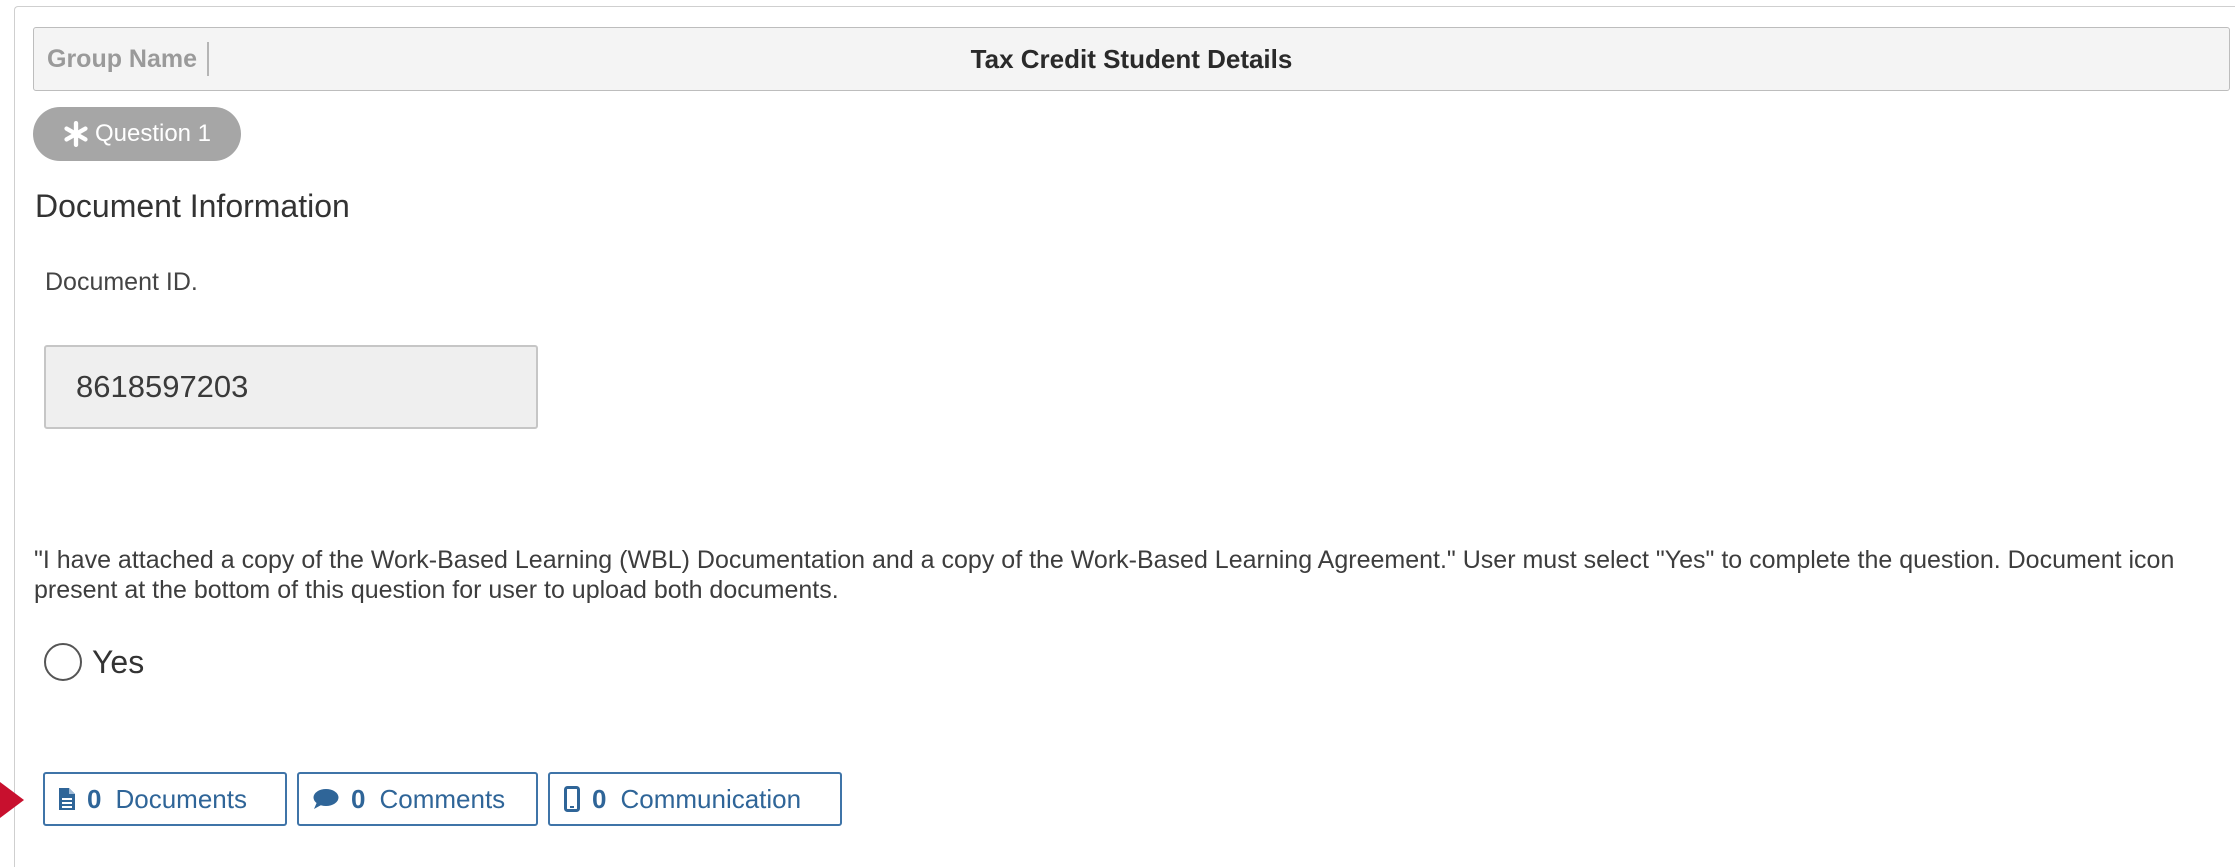 The image size is (2235, 867). I want to click on question-badge: Question 1, so click(137, 134).